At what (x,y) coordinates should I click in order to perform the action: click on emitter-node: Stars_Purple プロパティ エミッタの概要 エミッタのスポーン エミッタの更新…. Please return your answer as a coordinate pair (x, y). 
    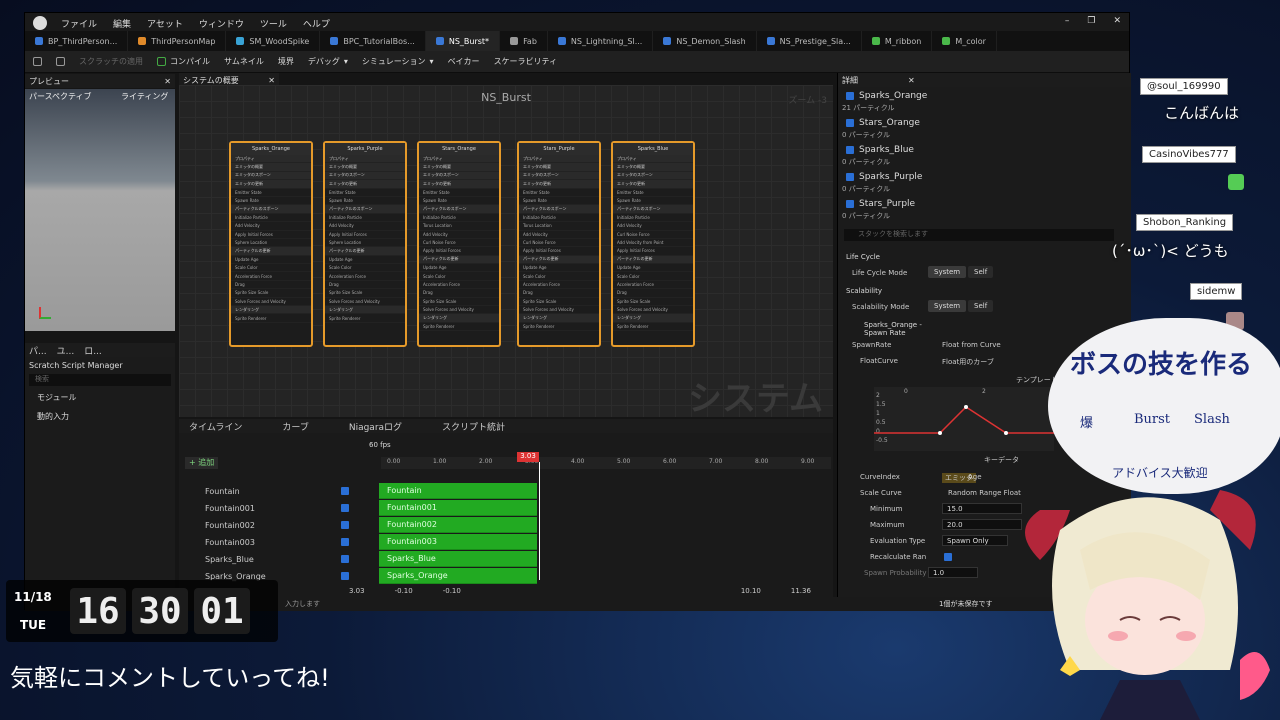
    Looking at the image, I should click on (559, 244).